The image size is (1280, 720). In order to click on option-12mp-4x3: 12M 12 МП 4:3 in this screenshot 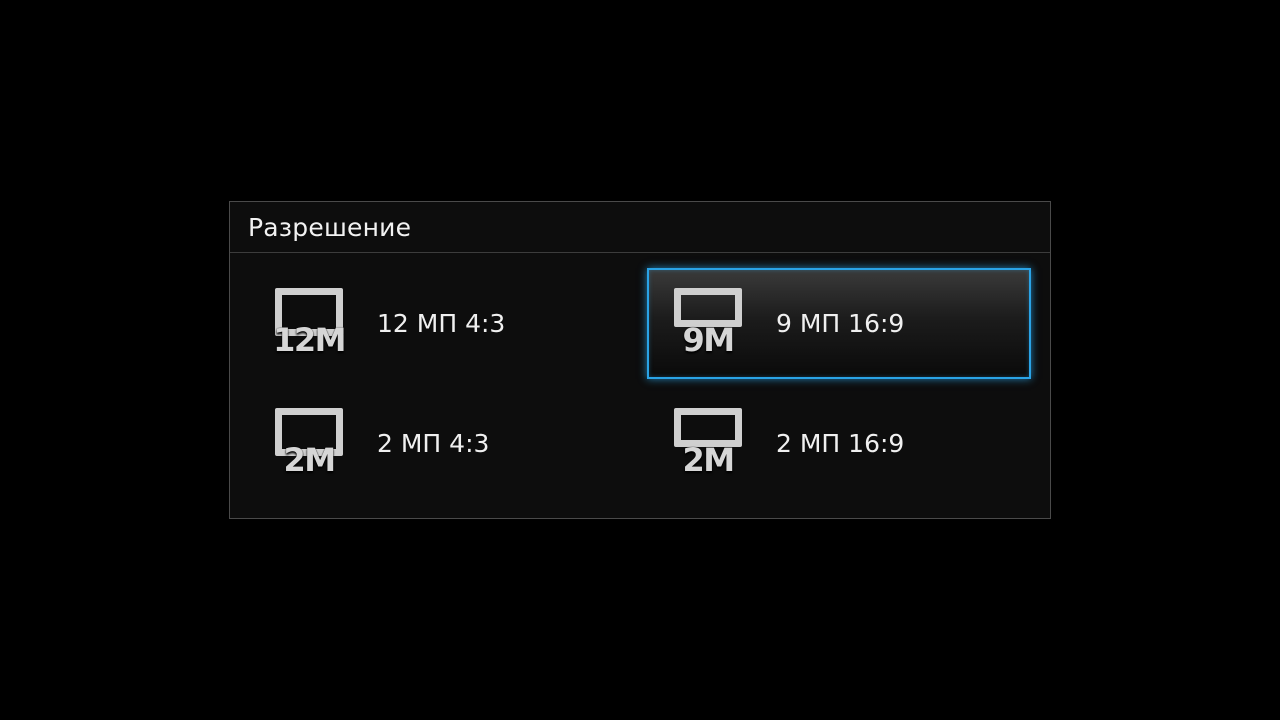, I will do `click(440, 323)`.